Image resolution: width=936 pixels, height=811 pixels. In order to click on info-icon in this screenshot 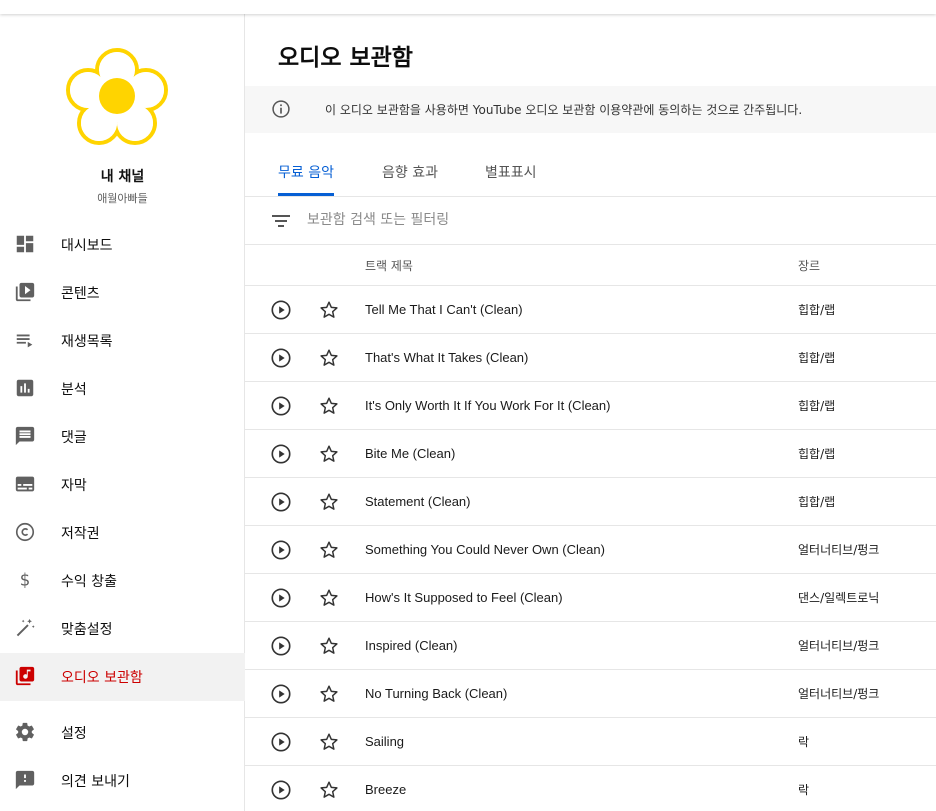, I will do `click(281, 109)`.